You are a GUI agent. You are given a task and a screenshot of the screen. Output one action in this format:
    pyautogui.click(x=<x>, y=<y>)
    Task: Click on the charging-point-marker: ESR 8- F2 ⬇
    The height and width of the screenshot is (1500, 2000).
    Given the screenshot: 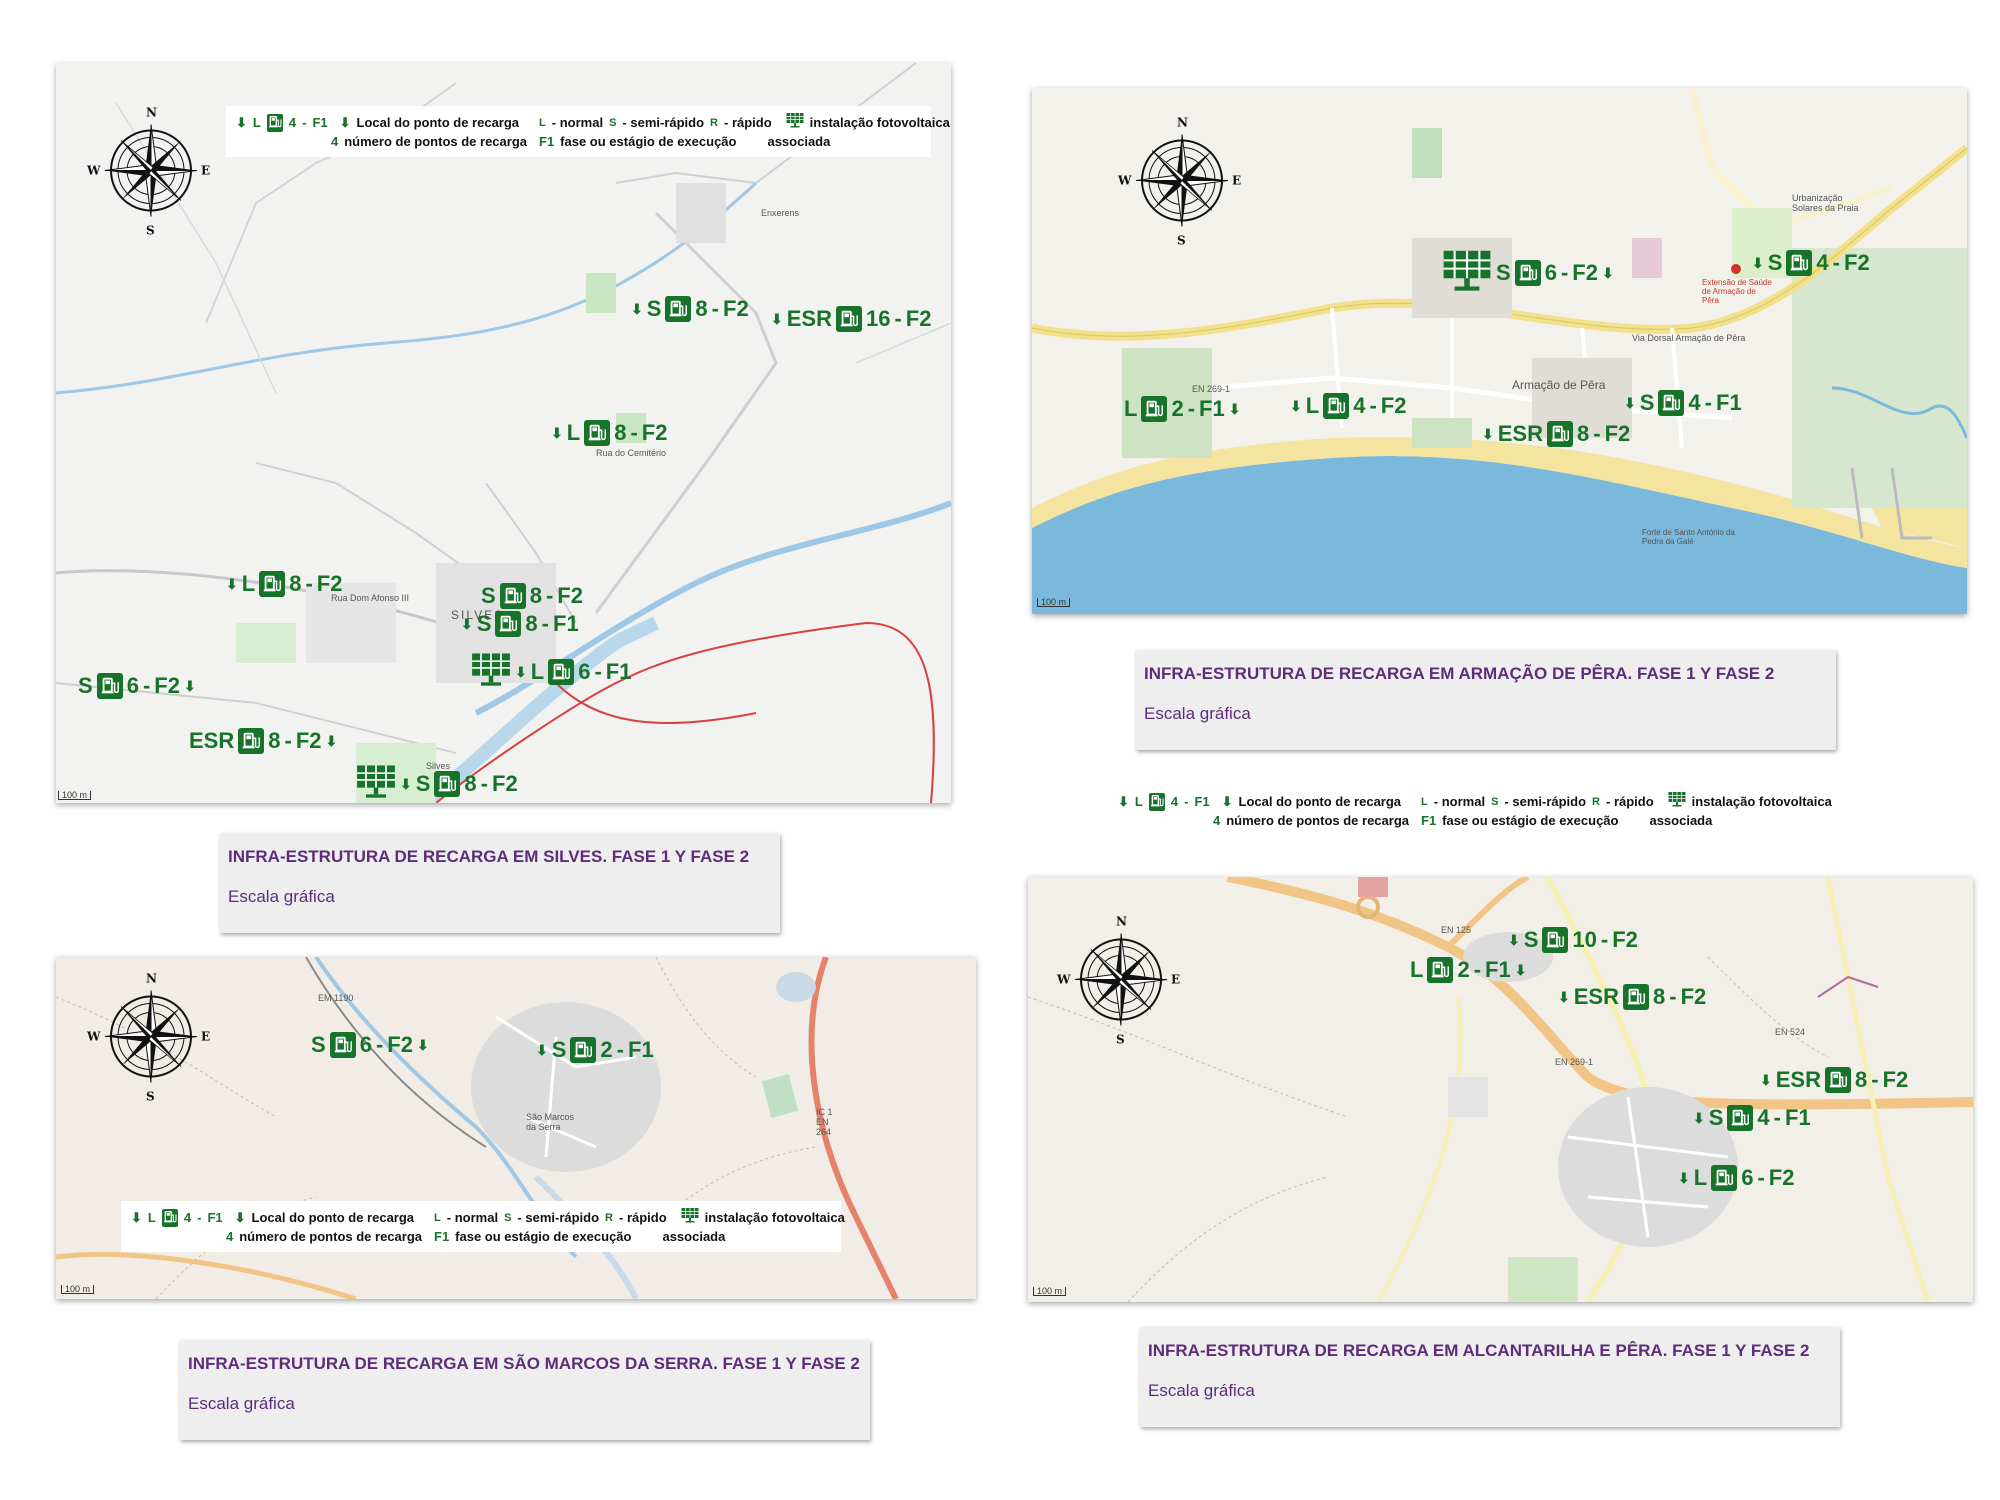 What is the action you would take?
    pyautogui.click(x=263, y=741)
    